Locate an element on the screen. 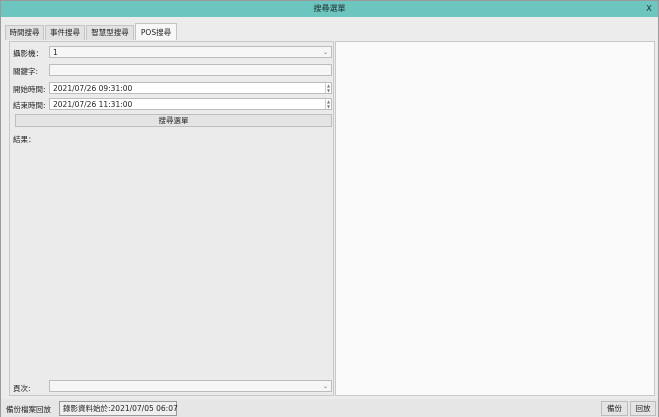 The image size is (659, 417). camera-label: 攝影機： is located at coordinates (28, 53).